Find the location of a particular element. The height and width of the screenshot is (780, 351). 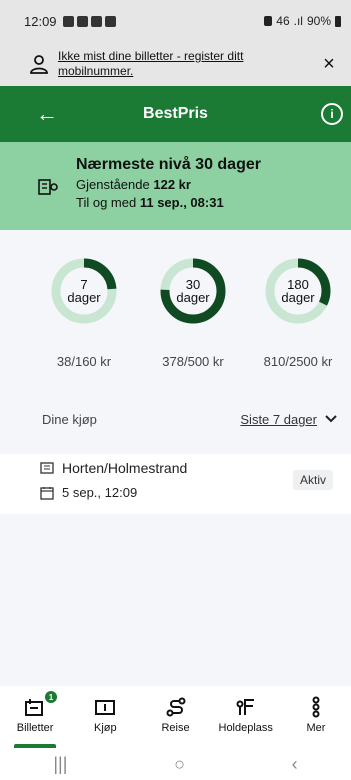

nav-mer: Mer is located at coordinates (316, 717).